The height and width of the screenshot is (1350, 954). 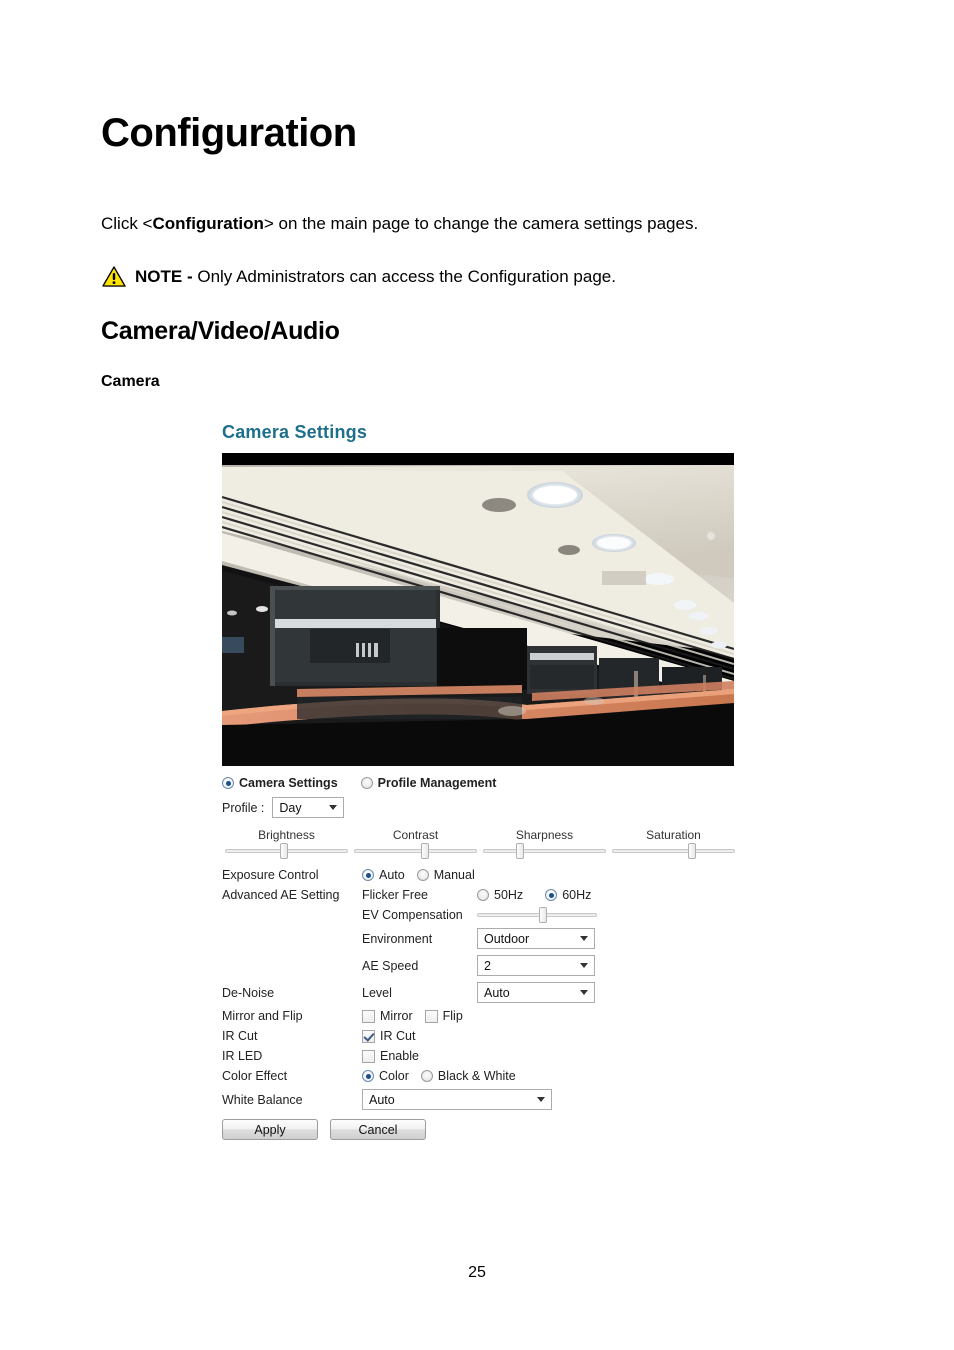 What do you see at coordinates (368, 875) in the screenshot?
I see `radio-exposure-auto-icon` at bounding box center [368, 875].